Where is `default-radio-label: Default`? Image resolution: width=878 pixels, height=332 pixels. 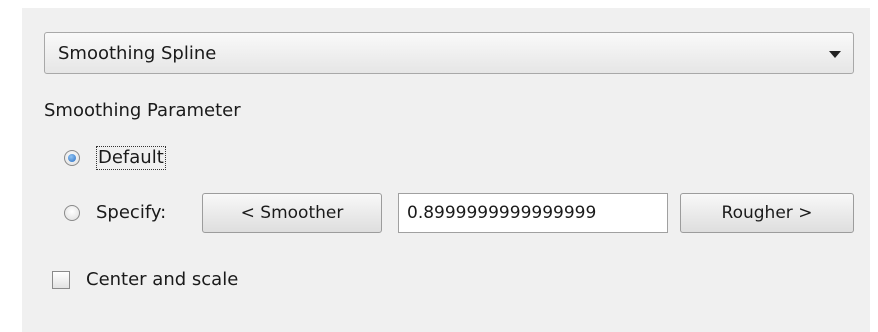
default-radio-label: Default is located at coordinates (131, 158).